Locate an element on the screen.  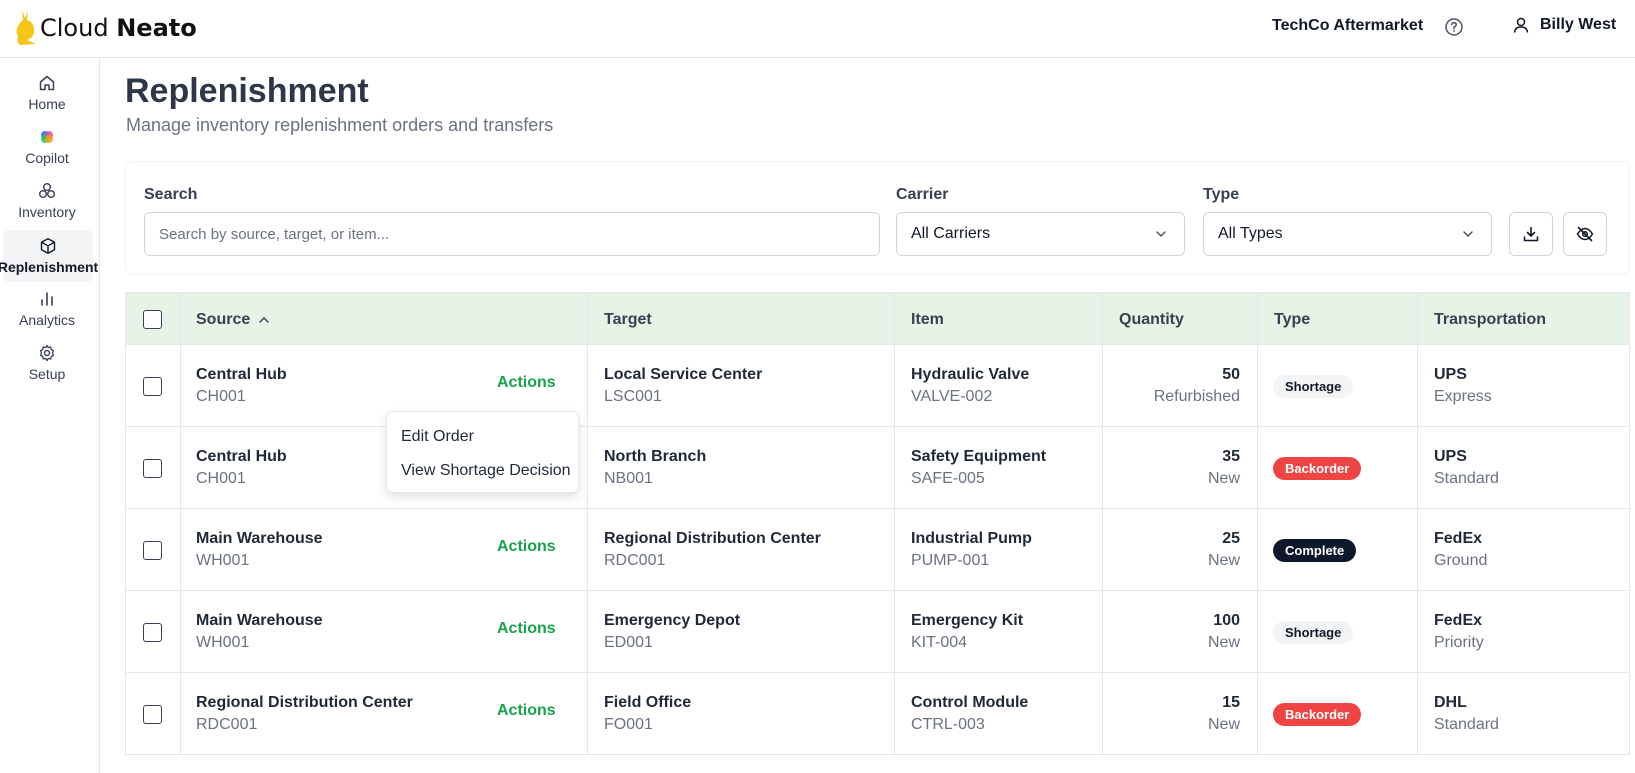
toggle-visibility-button is located at coordinates (1585, 234).